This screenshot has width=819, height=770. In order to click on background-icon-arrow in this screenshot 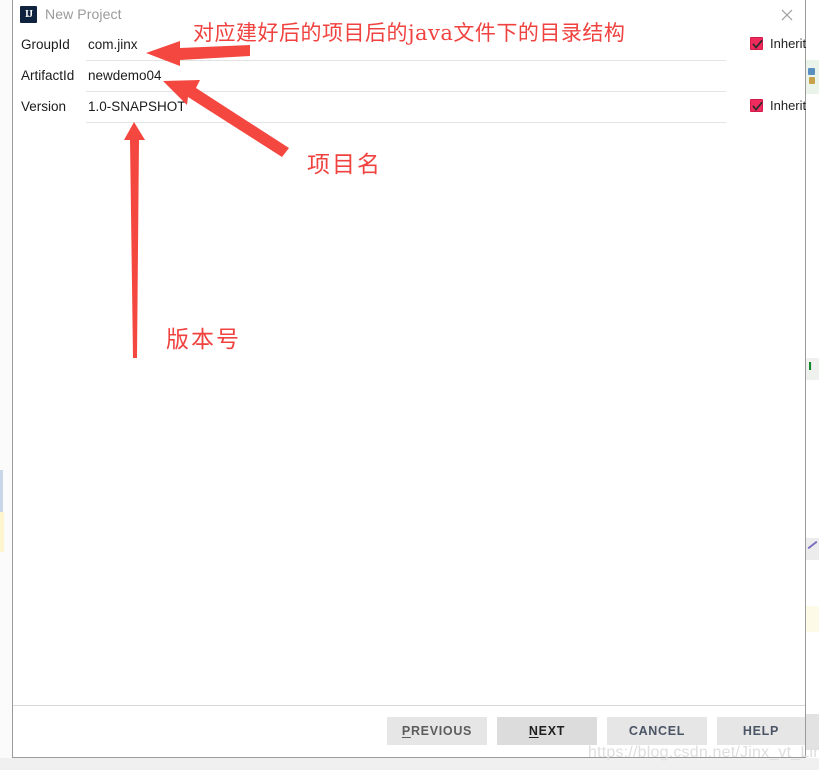, I will do `click(812, 549)`.